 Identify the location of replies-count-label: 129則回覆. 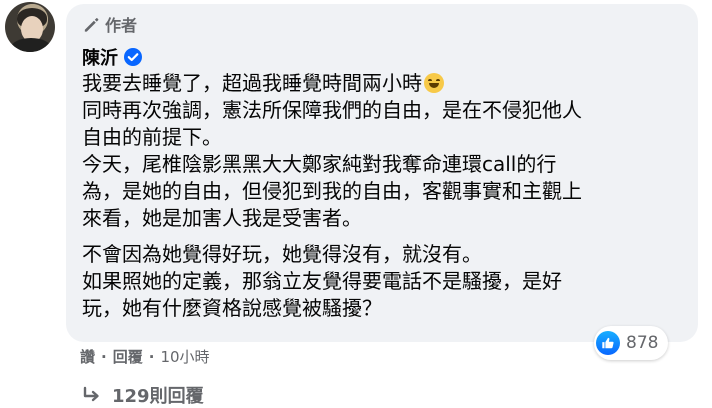
(158, 396).